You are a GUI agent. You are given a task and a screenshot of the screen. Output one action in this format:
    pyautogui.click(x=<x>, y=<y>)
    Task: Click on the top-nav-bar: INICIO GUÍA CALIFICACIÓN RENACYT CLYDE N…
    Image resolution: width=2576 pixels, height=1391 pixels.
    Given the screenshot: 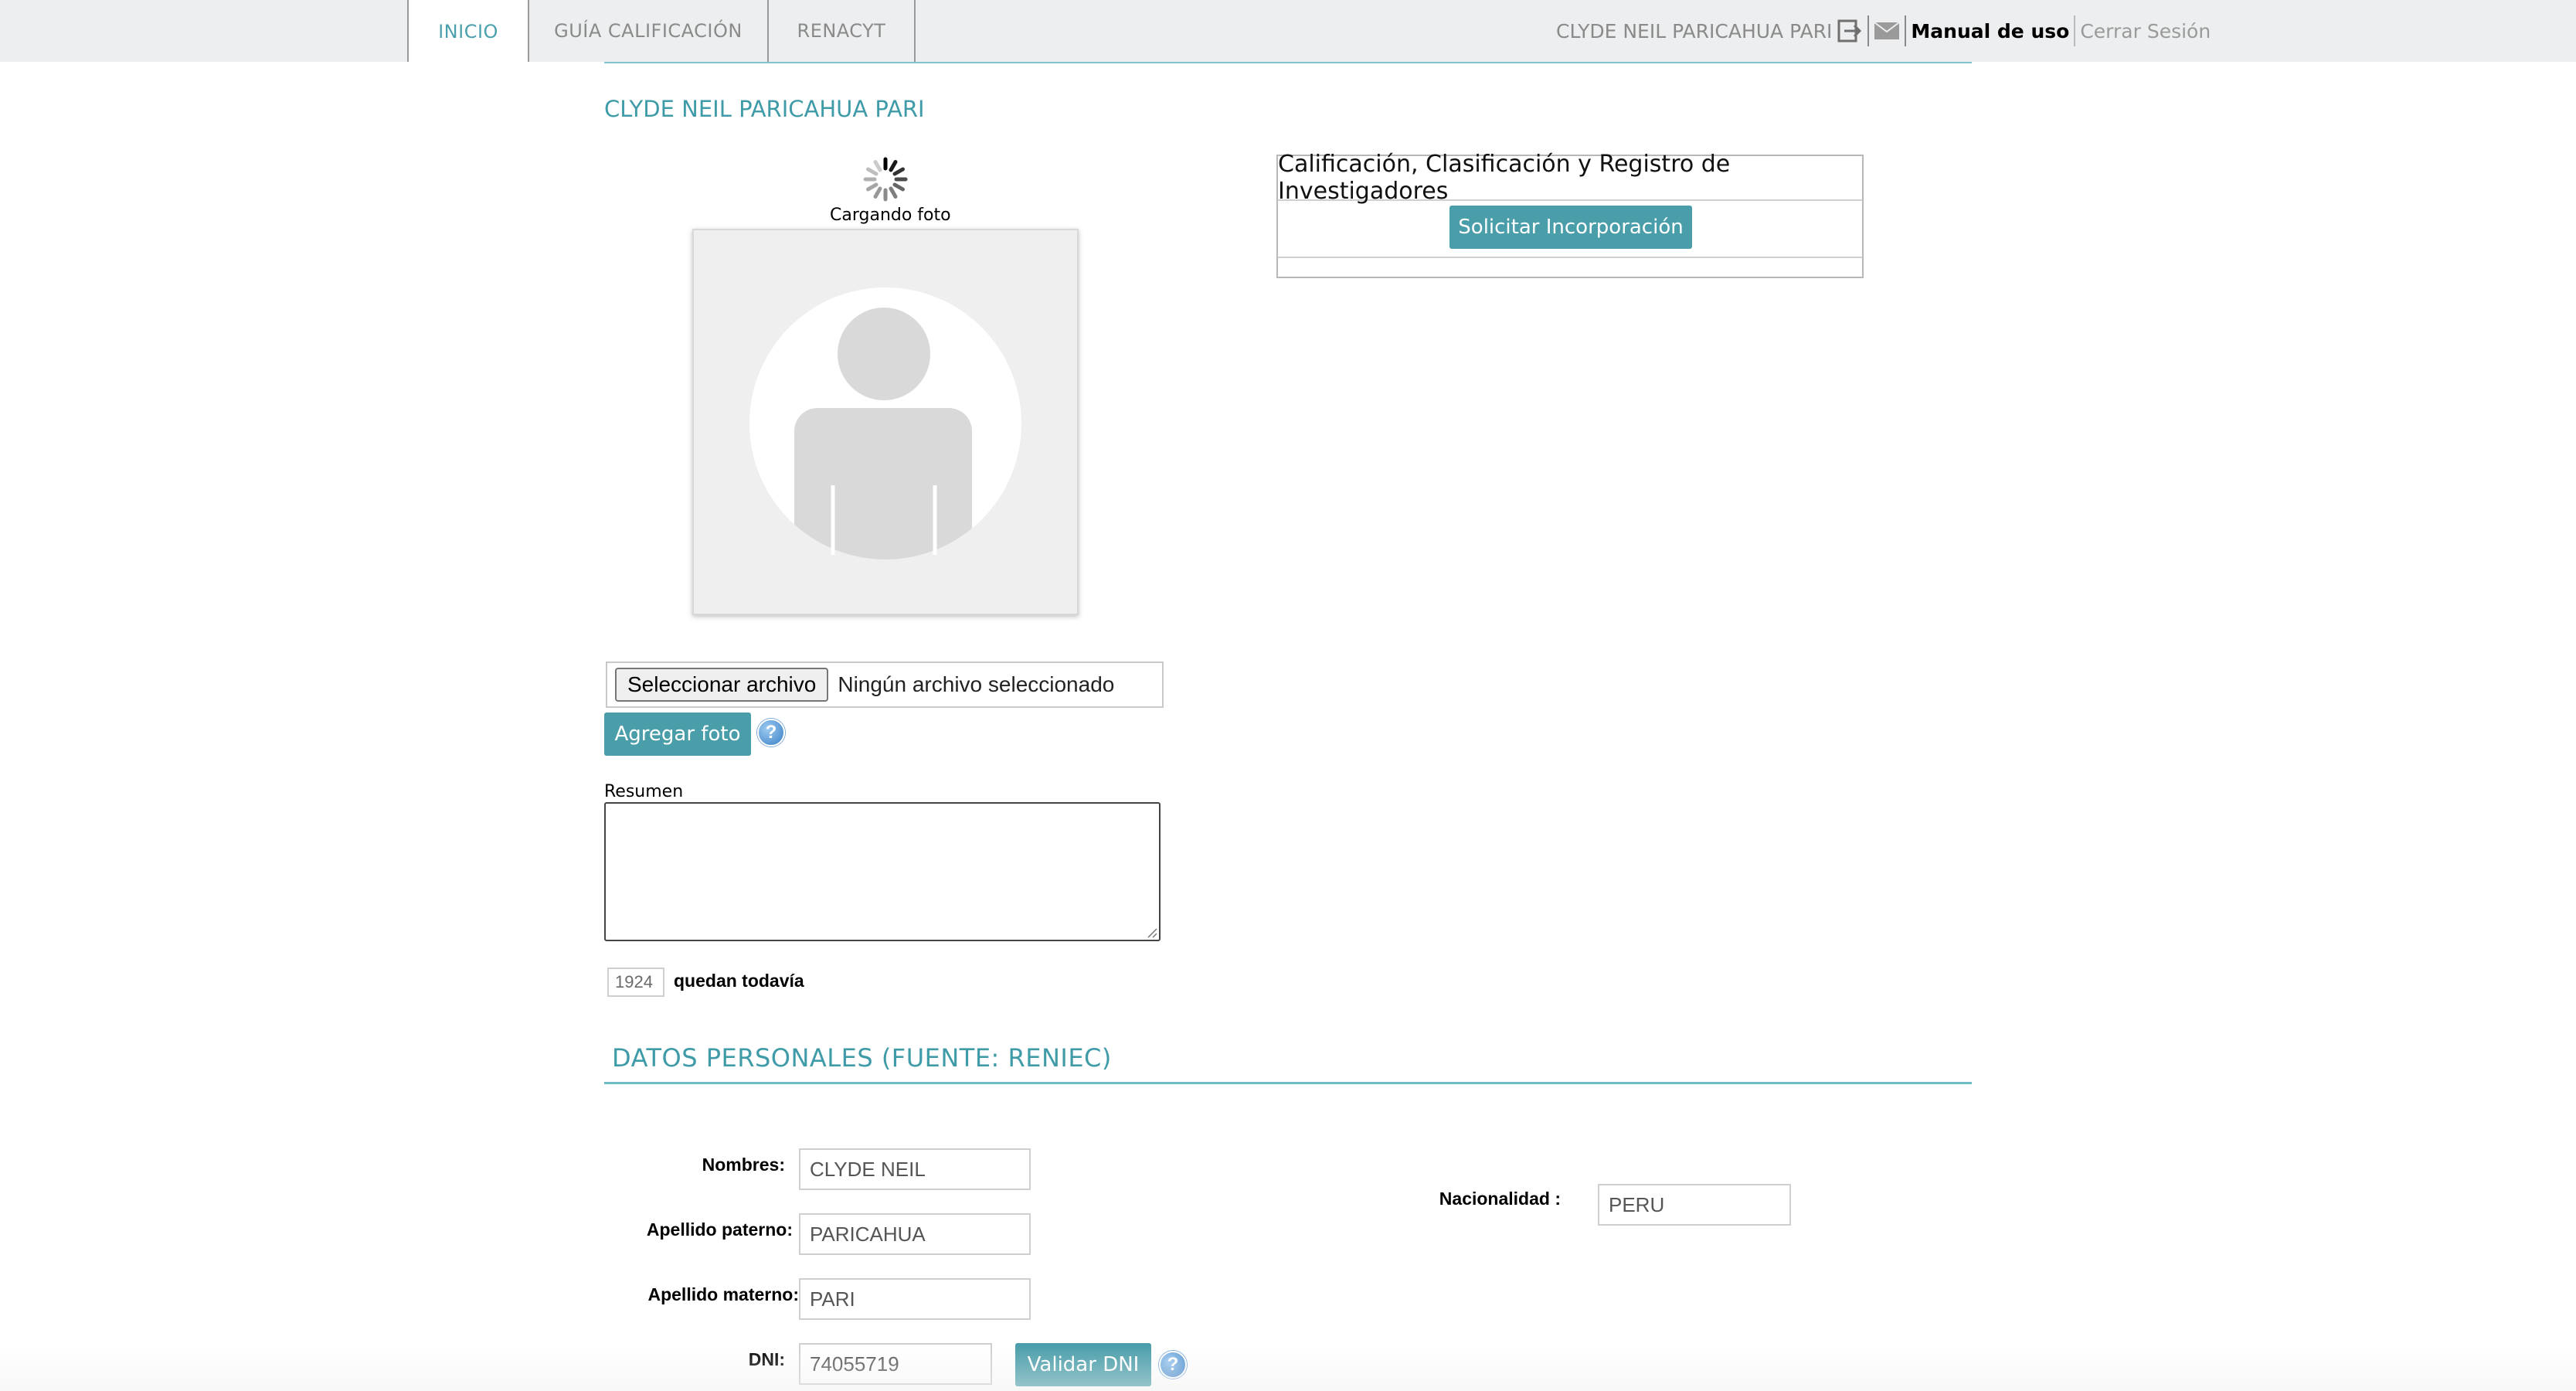 What is the action you would take?
    pyautogui.click(x=1288, y=32)
    